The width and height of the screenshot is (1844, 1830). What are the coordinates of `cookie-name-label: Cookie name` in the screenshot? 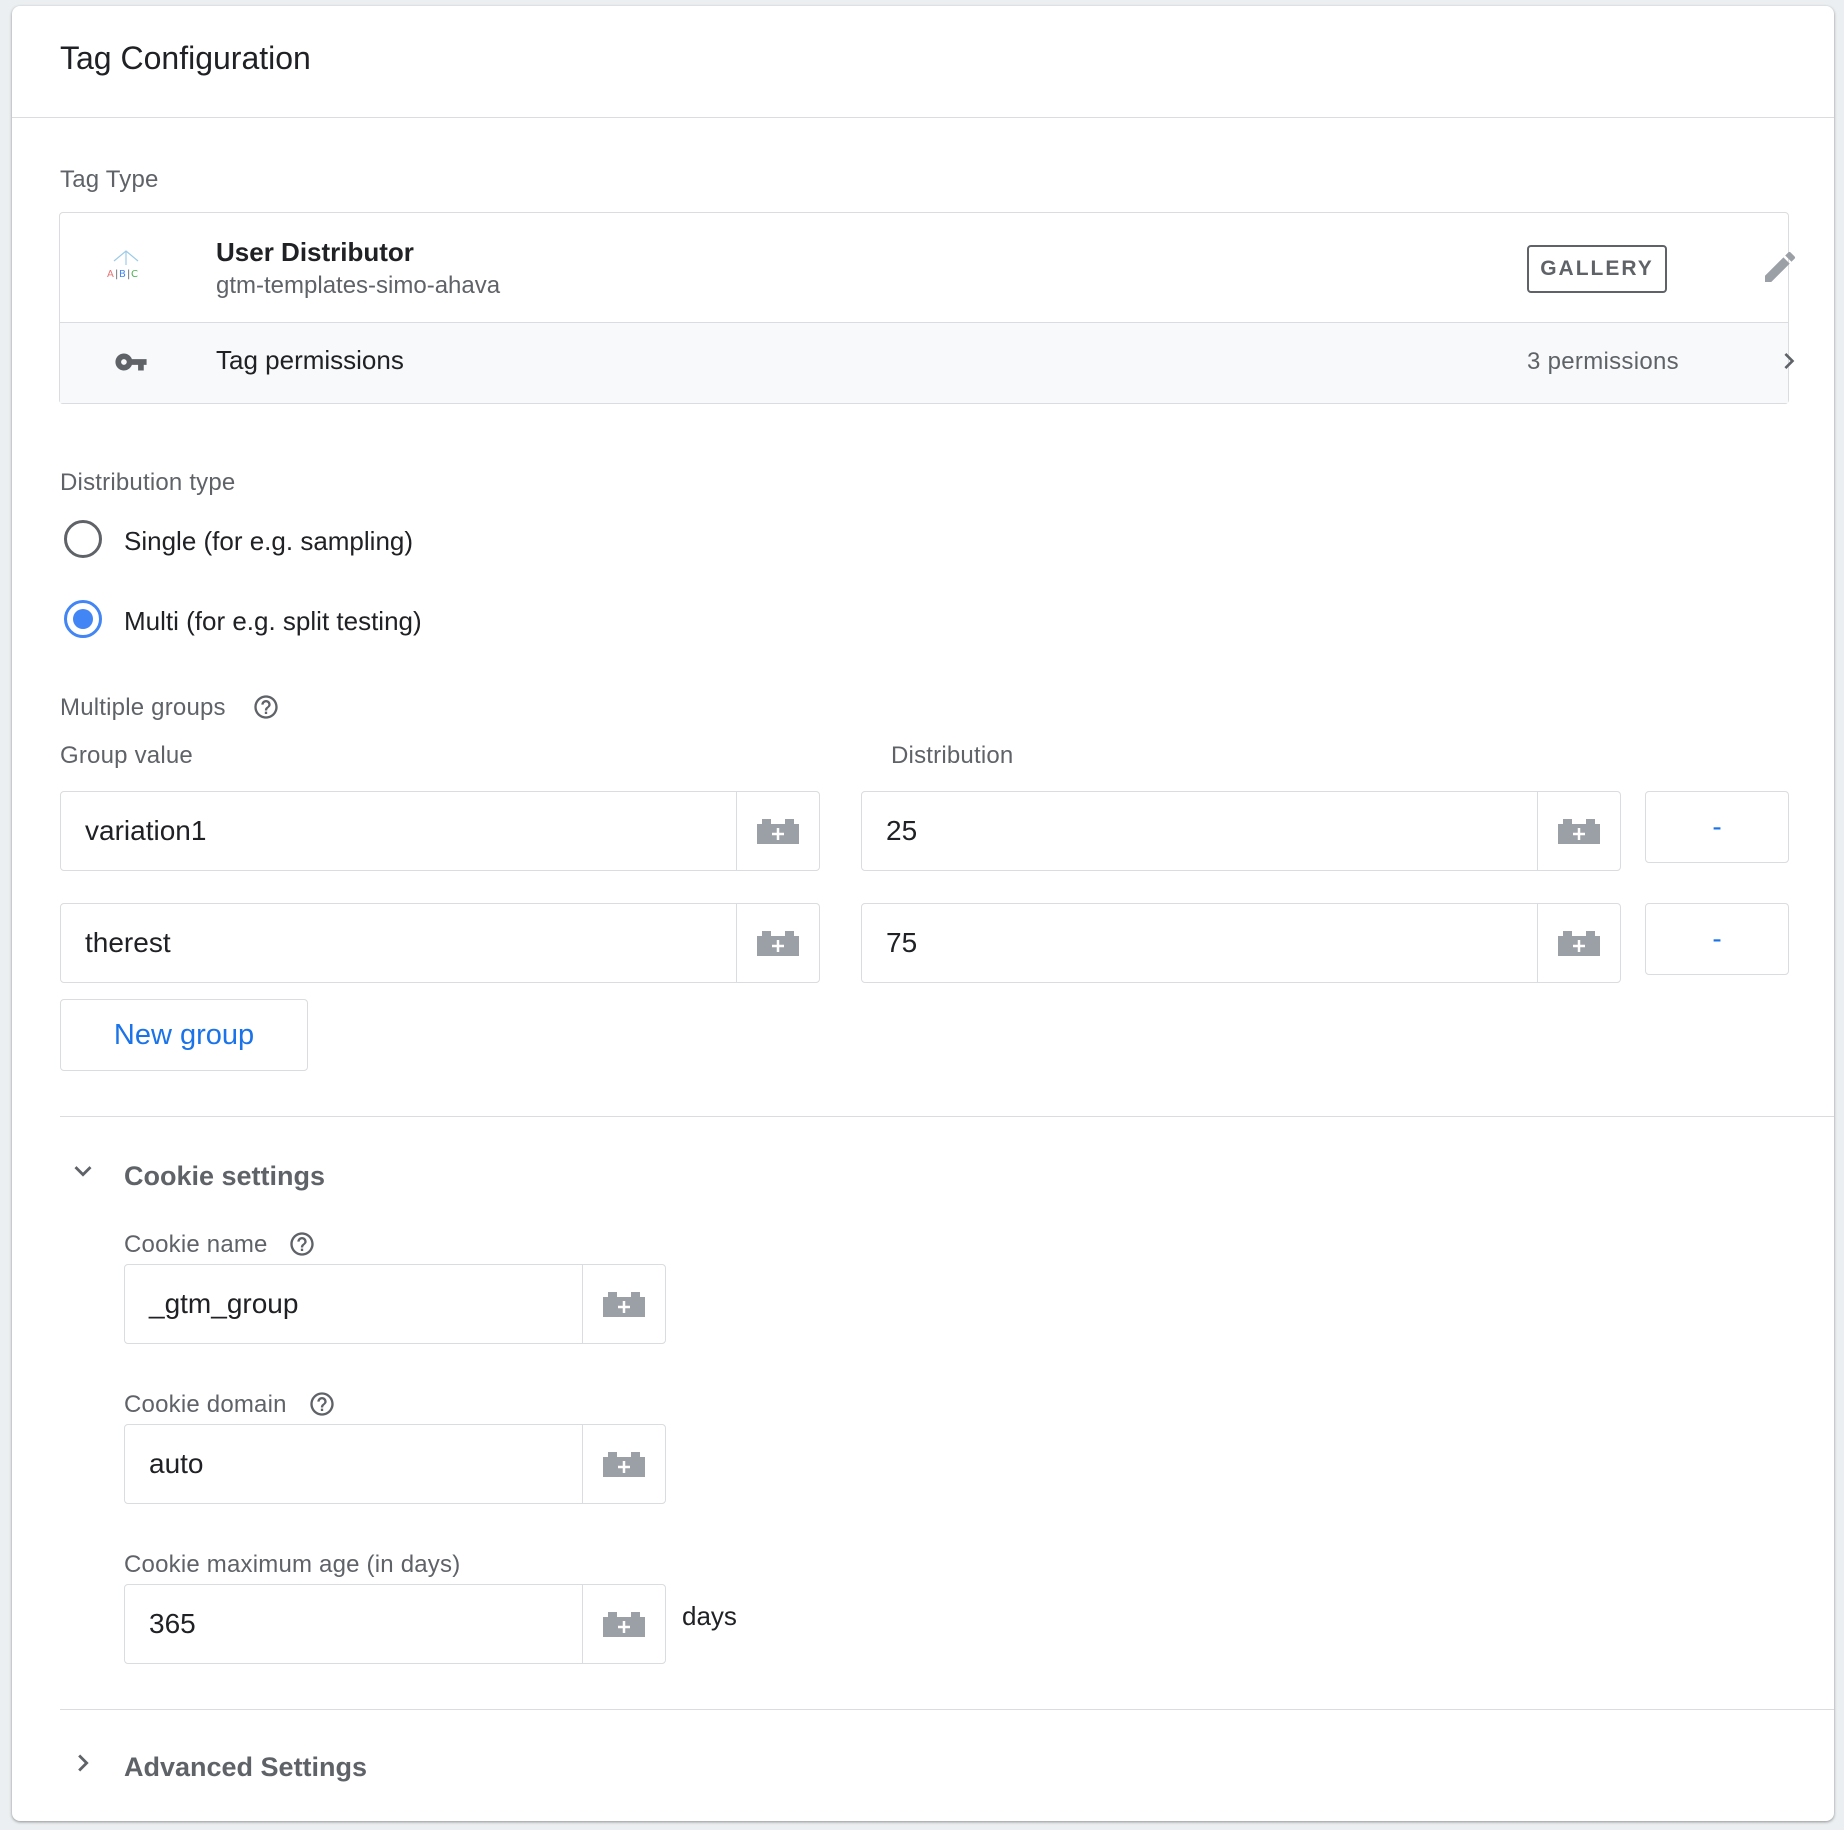 It's located at (196, 1244).